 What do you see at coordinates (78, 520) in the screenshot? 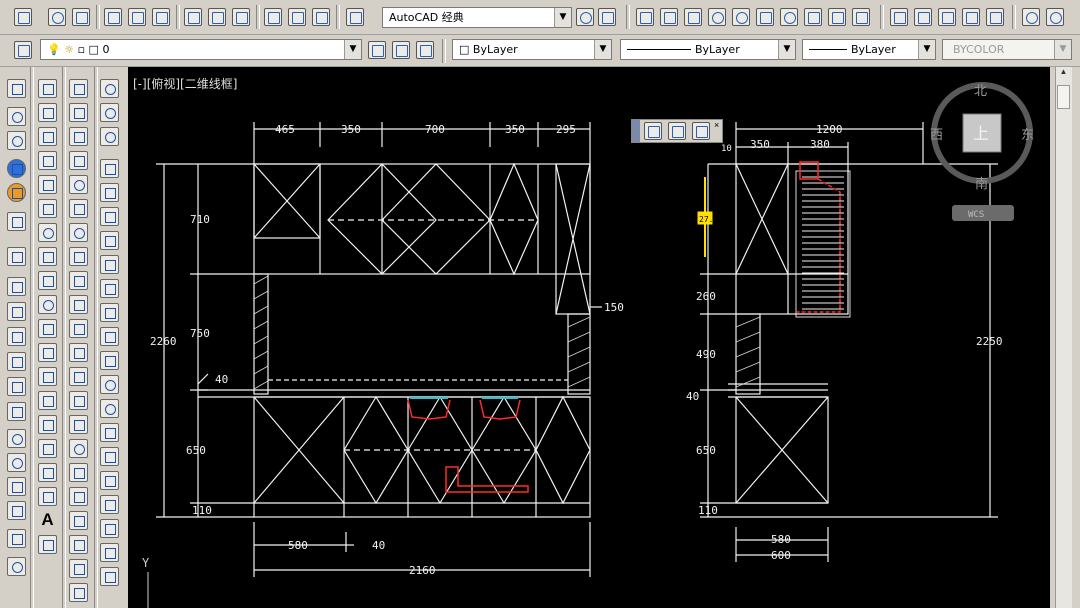
I see `dim-text-edit-icon` at bounding box center [78, 520].